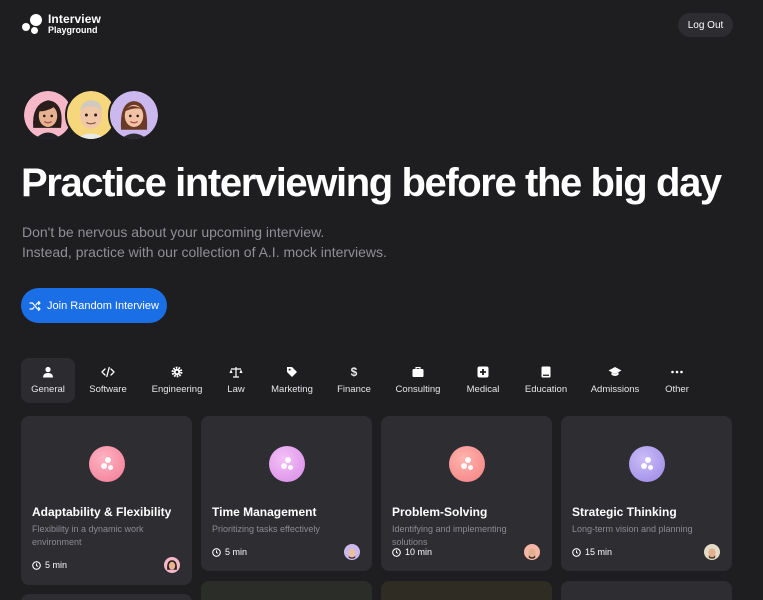 The height and width of the screenshot is (600, 763). Describe the element at coordinates (177, 380) in the screenshot. I see `tab-engineering: Engineering` at that location.